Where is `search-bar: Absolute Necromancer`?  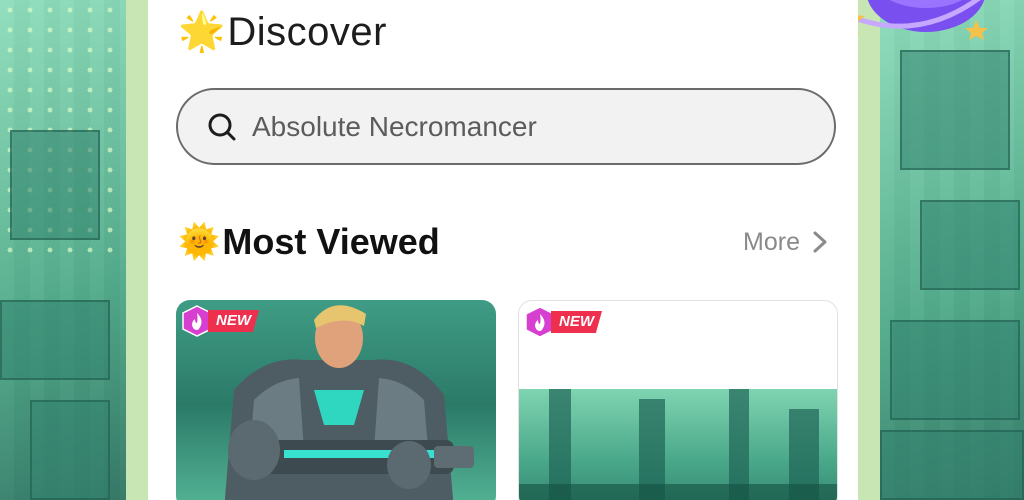
search-bar: Absolute Necromancer is located at coordinates (506, 126).